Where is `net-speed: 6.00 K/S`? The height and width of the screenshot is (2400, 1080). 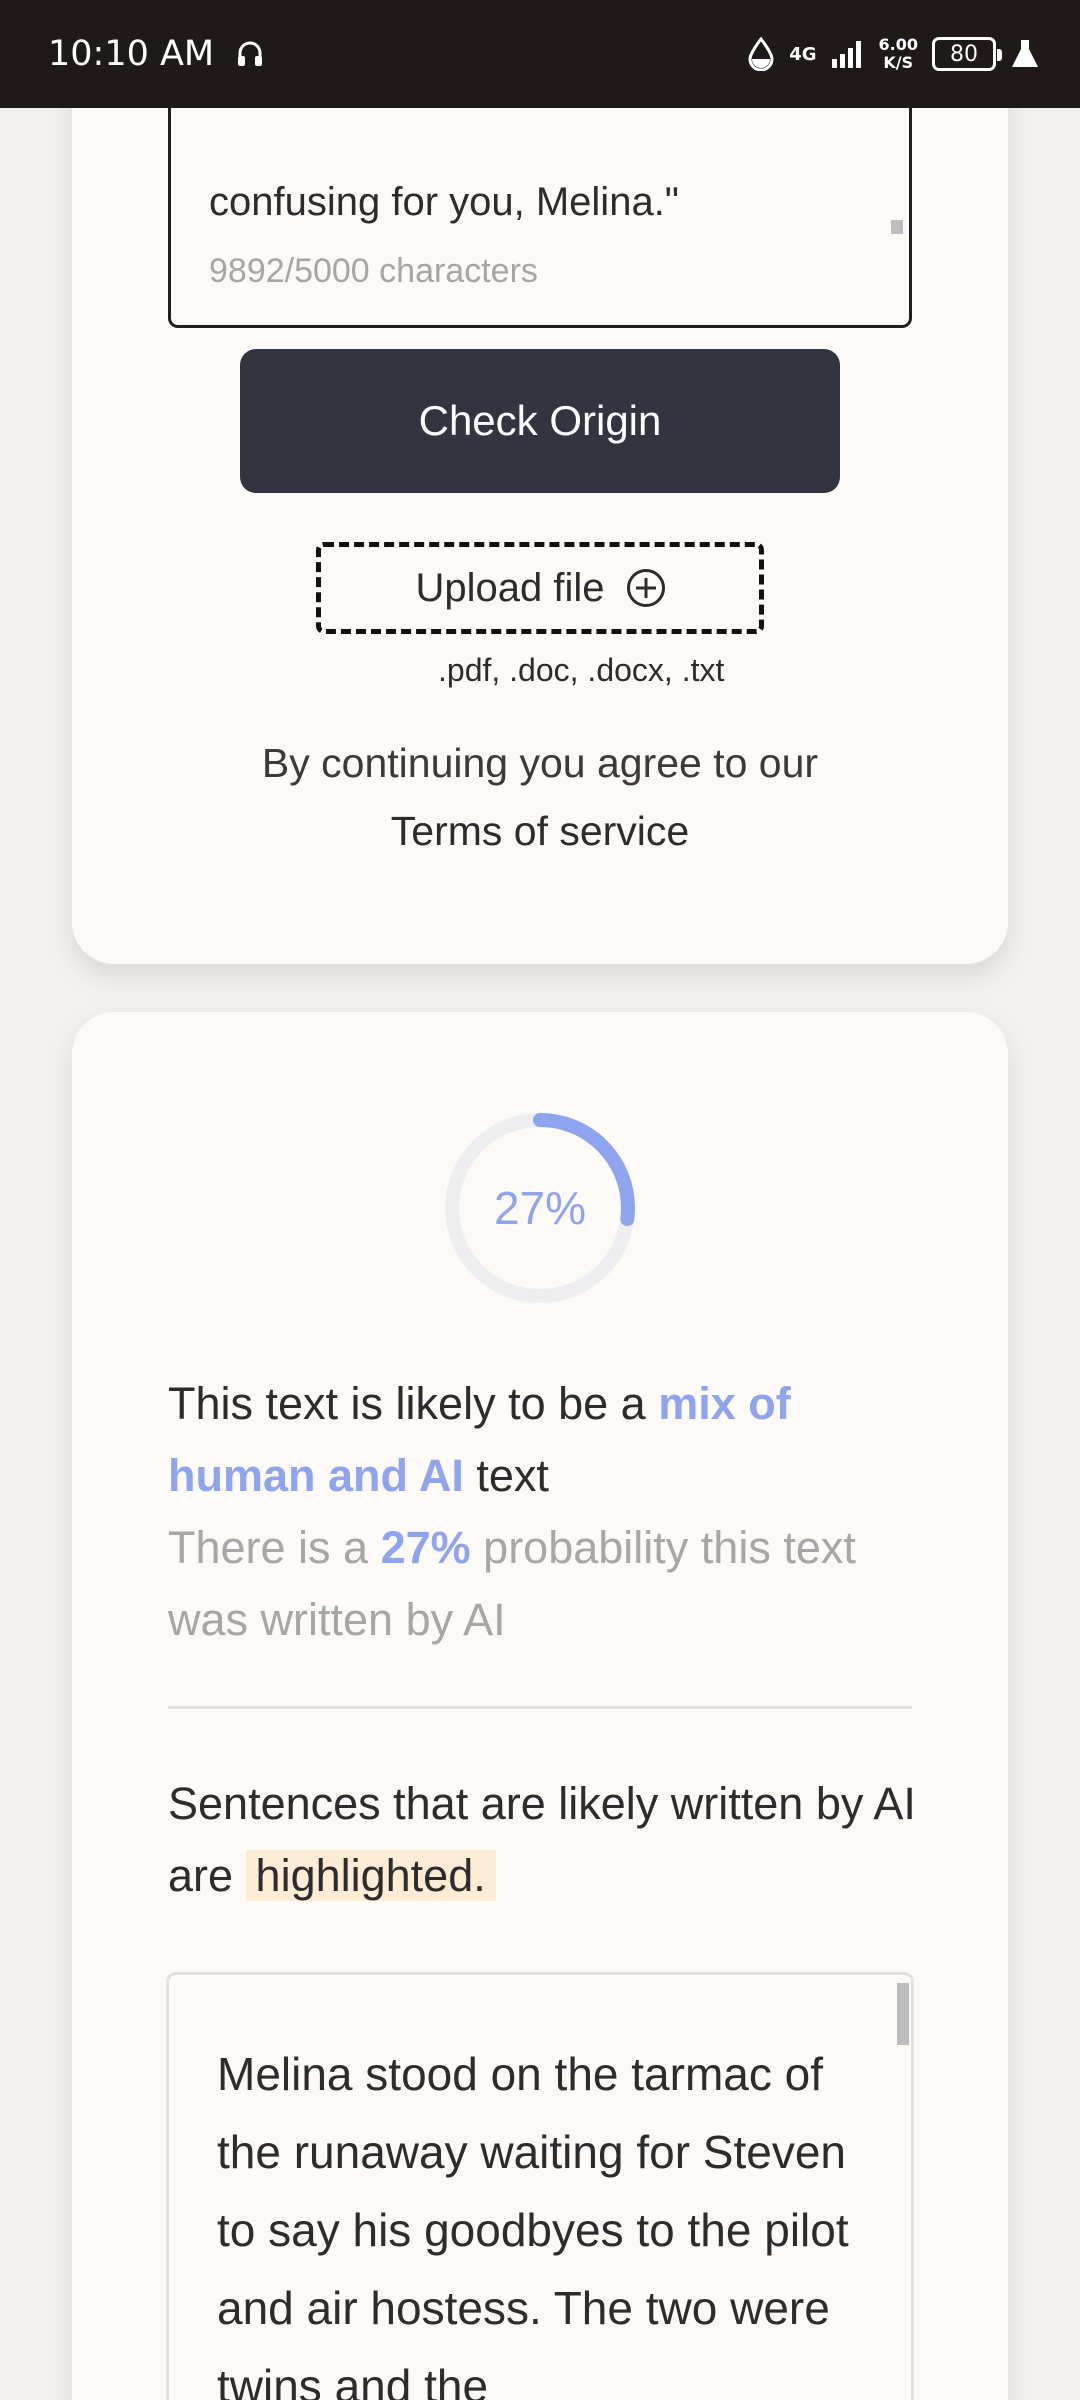 net-speed: 6.00 K/S is located at coordinates (898, 54).